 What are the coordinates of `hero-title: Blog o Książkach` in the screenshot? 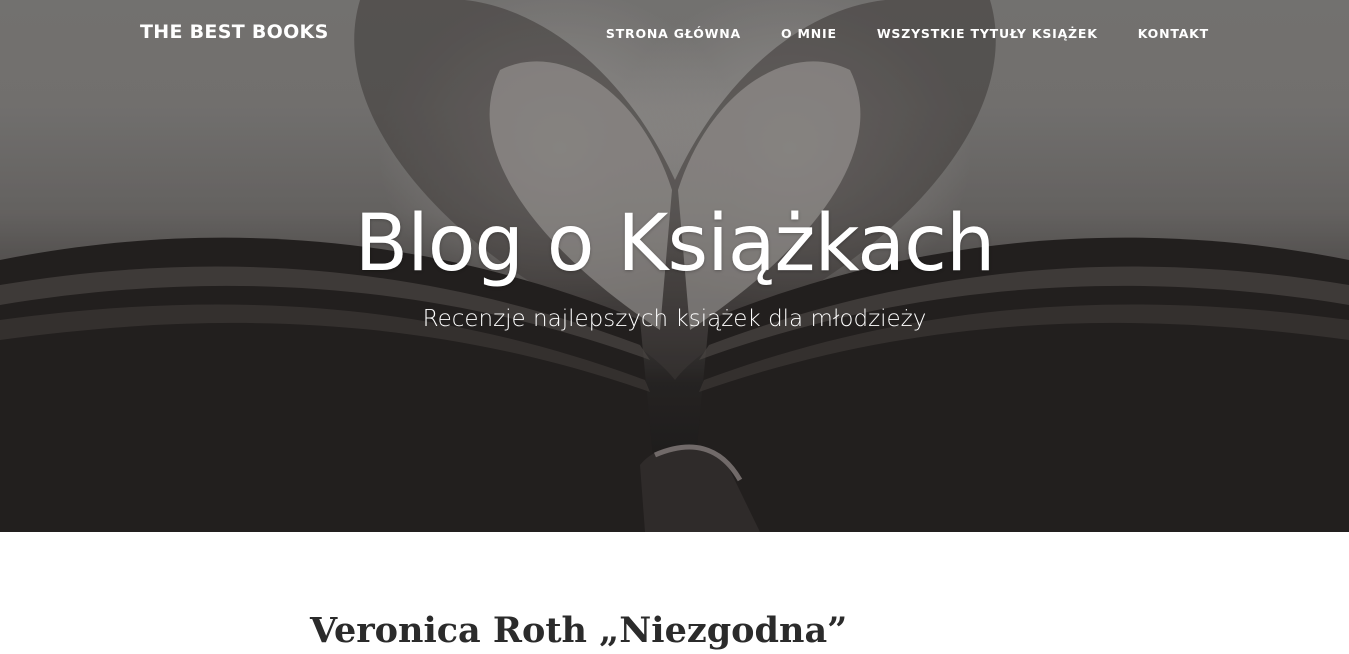 It's located at (675, 244).